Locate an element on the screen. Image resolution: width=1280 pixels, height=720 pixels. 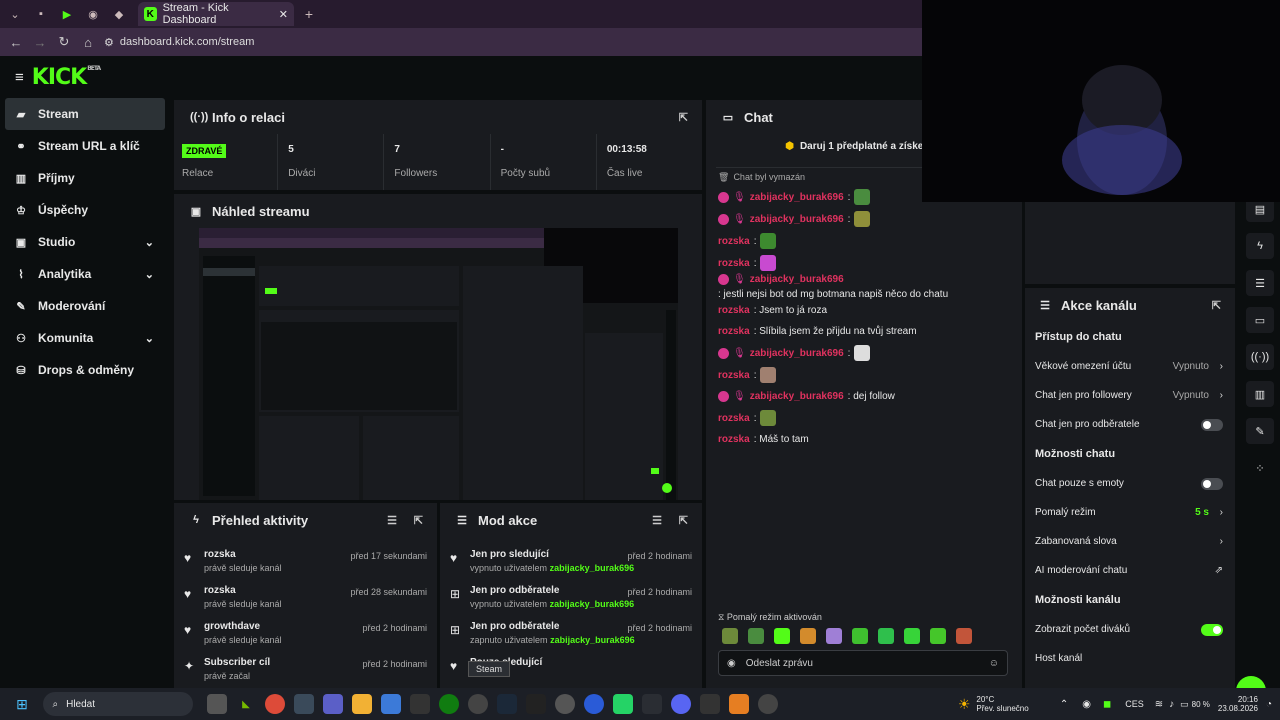
channel-action-row: Věkové omezení účtu Vypnuto › is located at coordinates (1130, 366).